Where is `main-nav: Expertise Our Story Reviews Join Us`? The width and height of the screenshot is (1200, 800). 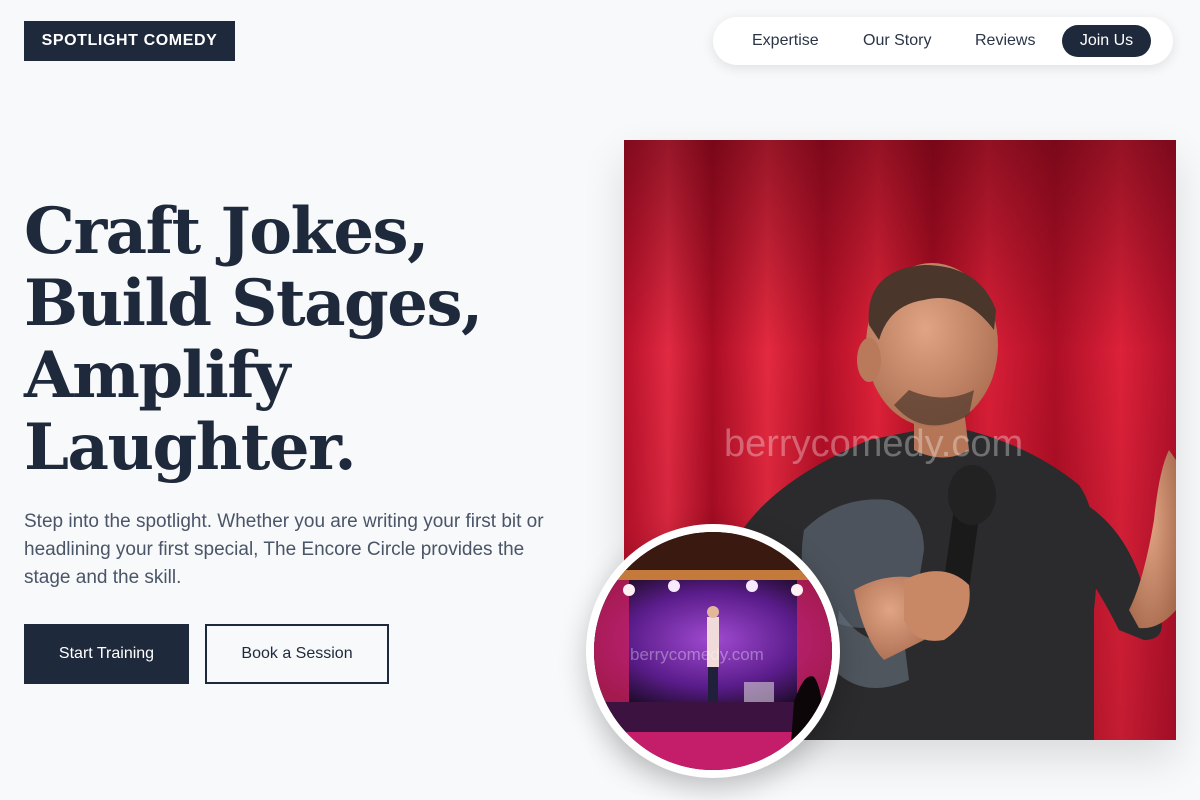 main-nav: Expertise Our Story Reviews Join Us is located at coordinates (943, 41).